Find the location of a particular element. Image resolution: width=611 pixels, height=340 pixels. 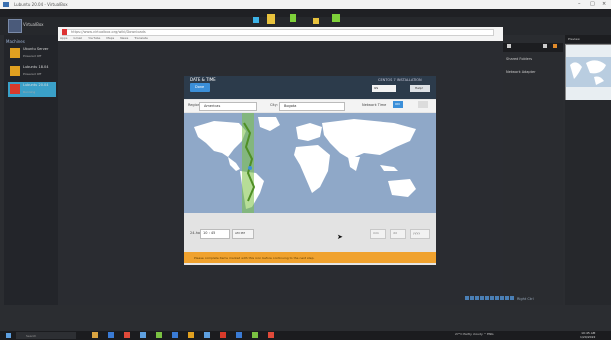

date-day: dd is located at coordinates (395, 233).